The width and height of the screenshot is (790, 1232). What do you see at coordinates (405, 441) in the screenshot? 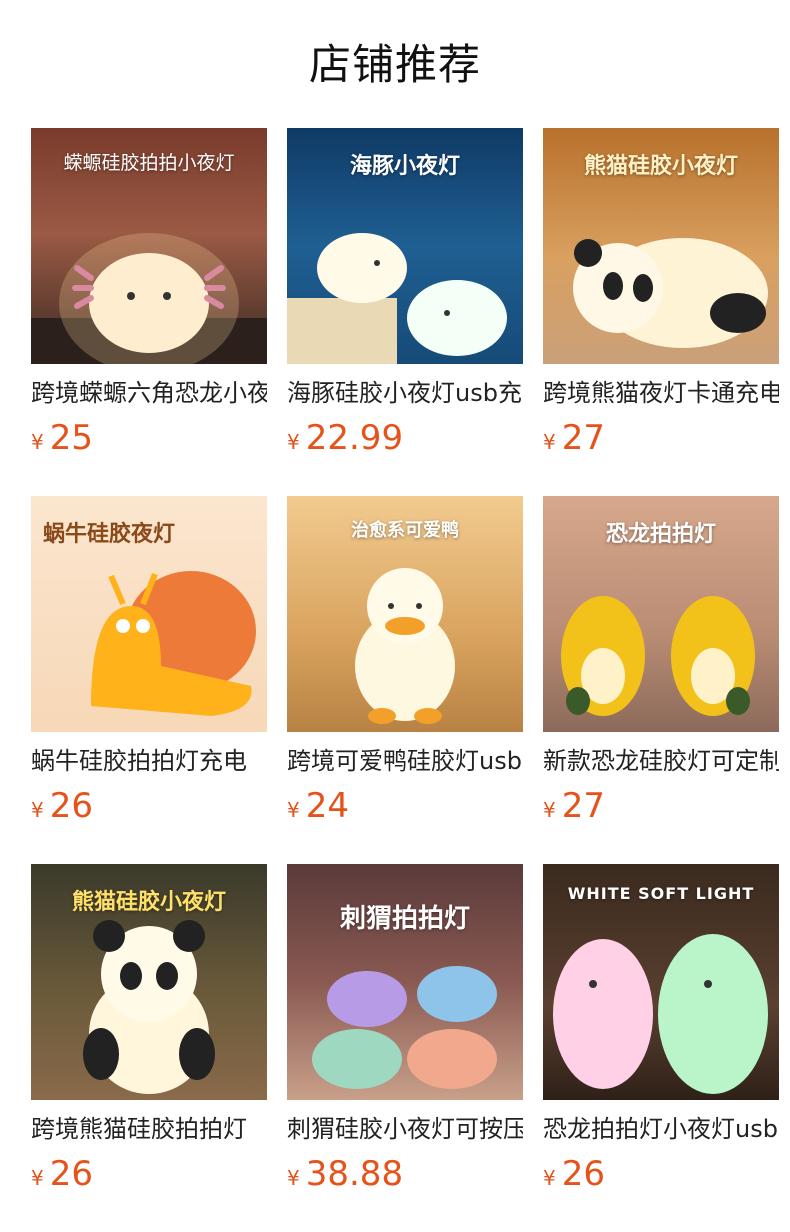
I see `product-price: ¥22.99` at bounding box center [405, 441].